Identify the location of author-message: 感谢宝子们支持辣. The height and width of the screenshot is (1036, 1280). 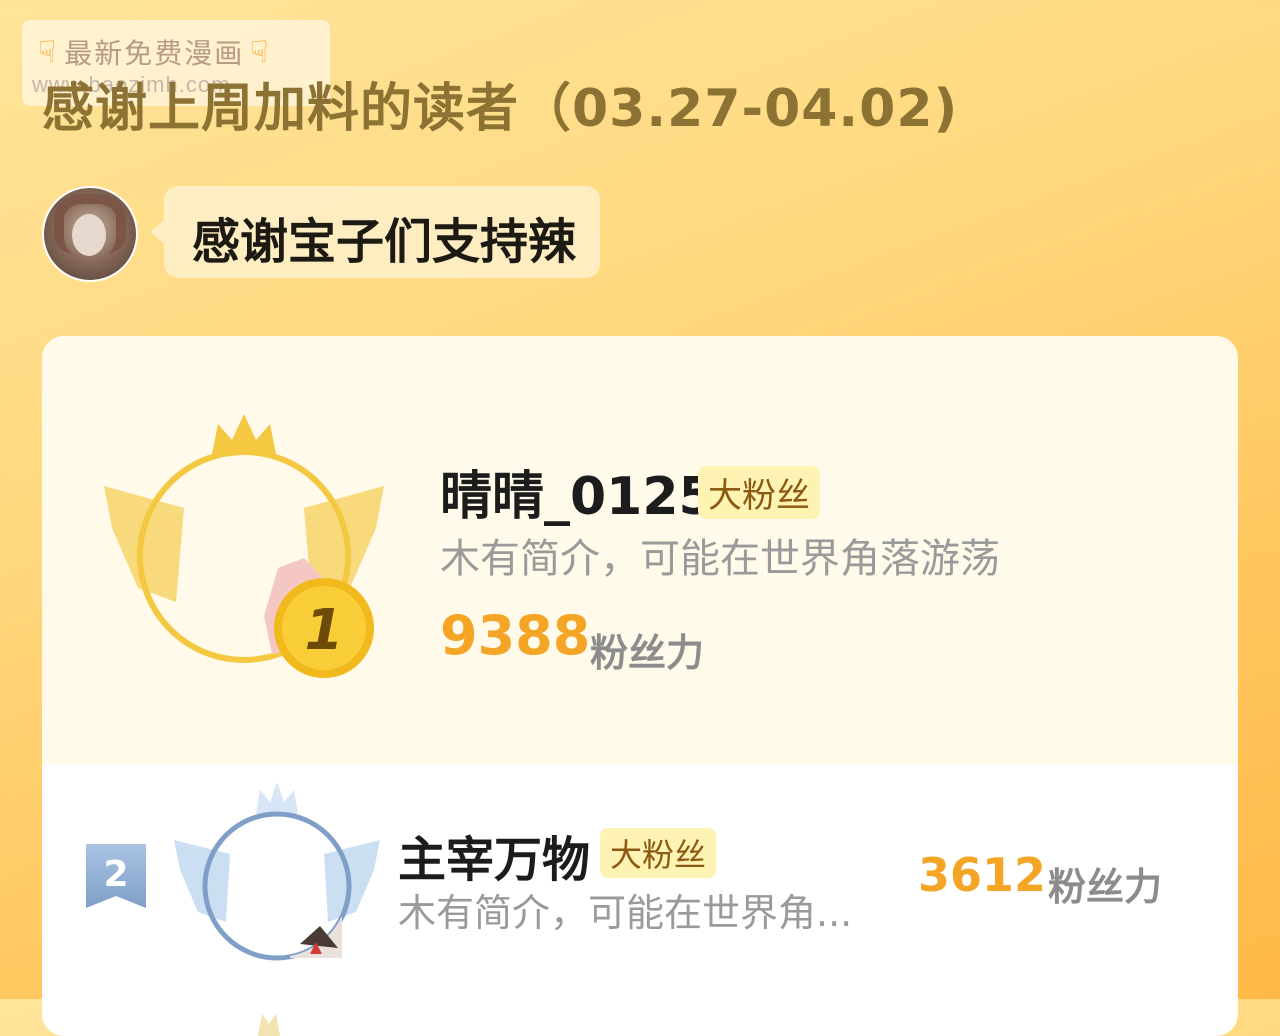
(384, 242).